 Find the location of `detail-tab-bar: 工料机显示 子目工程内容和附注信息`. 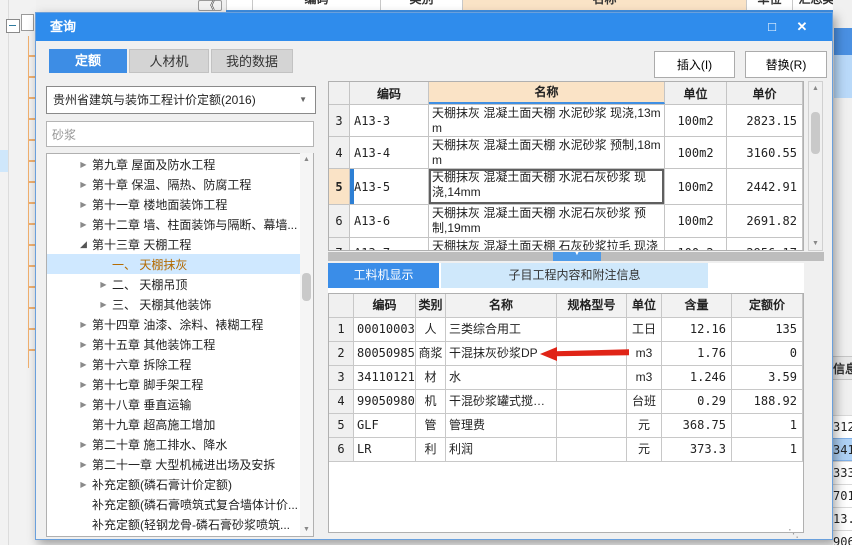

detail-tab-bar: 工料机显示 子目工程内容和附注信息 is located at coordinates (566, 278).